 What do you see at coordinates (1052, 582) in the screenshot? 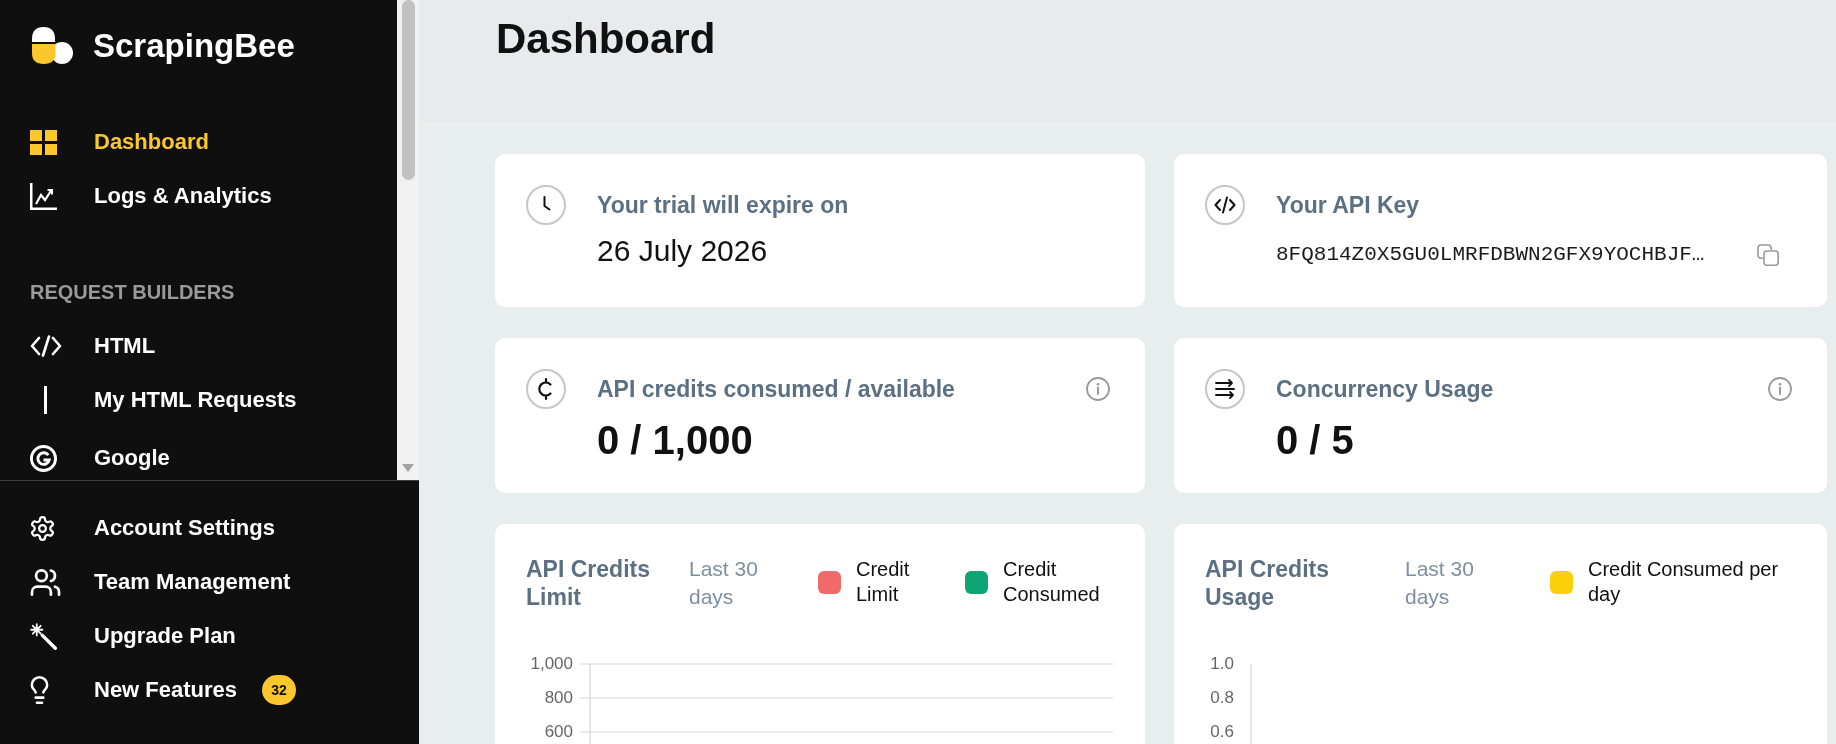
I see `legend-label: Credit Consumed` at bounding box center [1052, 582].